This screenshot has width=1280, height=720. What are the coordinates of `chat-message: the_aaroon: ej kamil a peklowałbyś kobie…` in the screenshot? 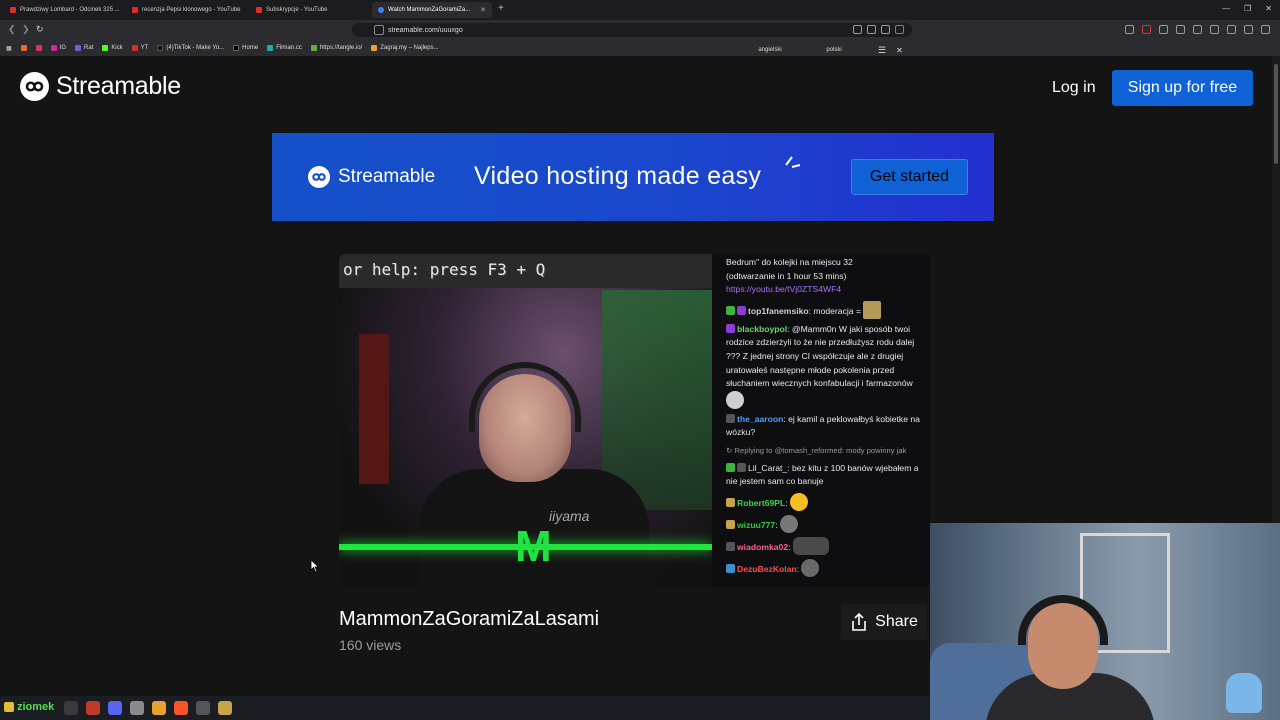 It's located at (823, 425).